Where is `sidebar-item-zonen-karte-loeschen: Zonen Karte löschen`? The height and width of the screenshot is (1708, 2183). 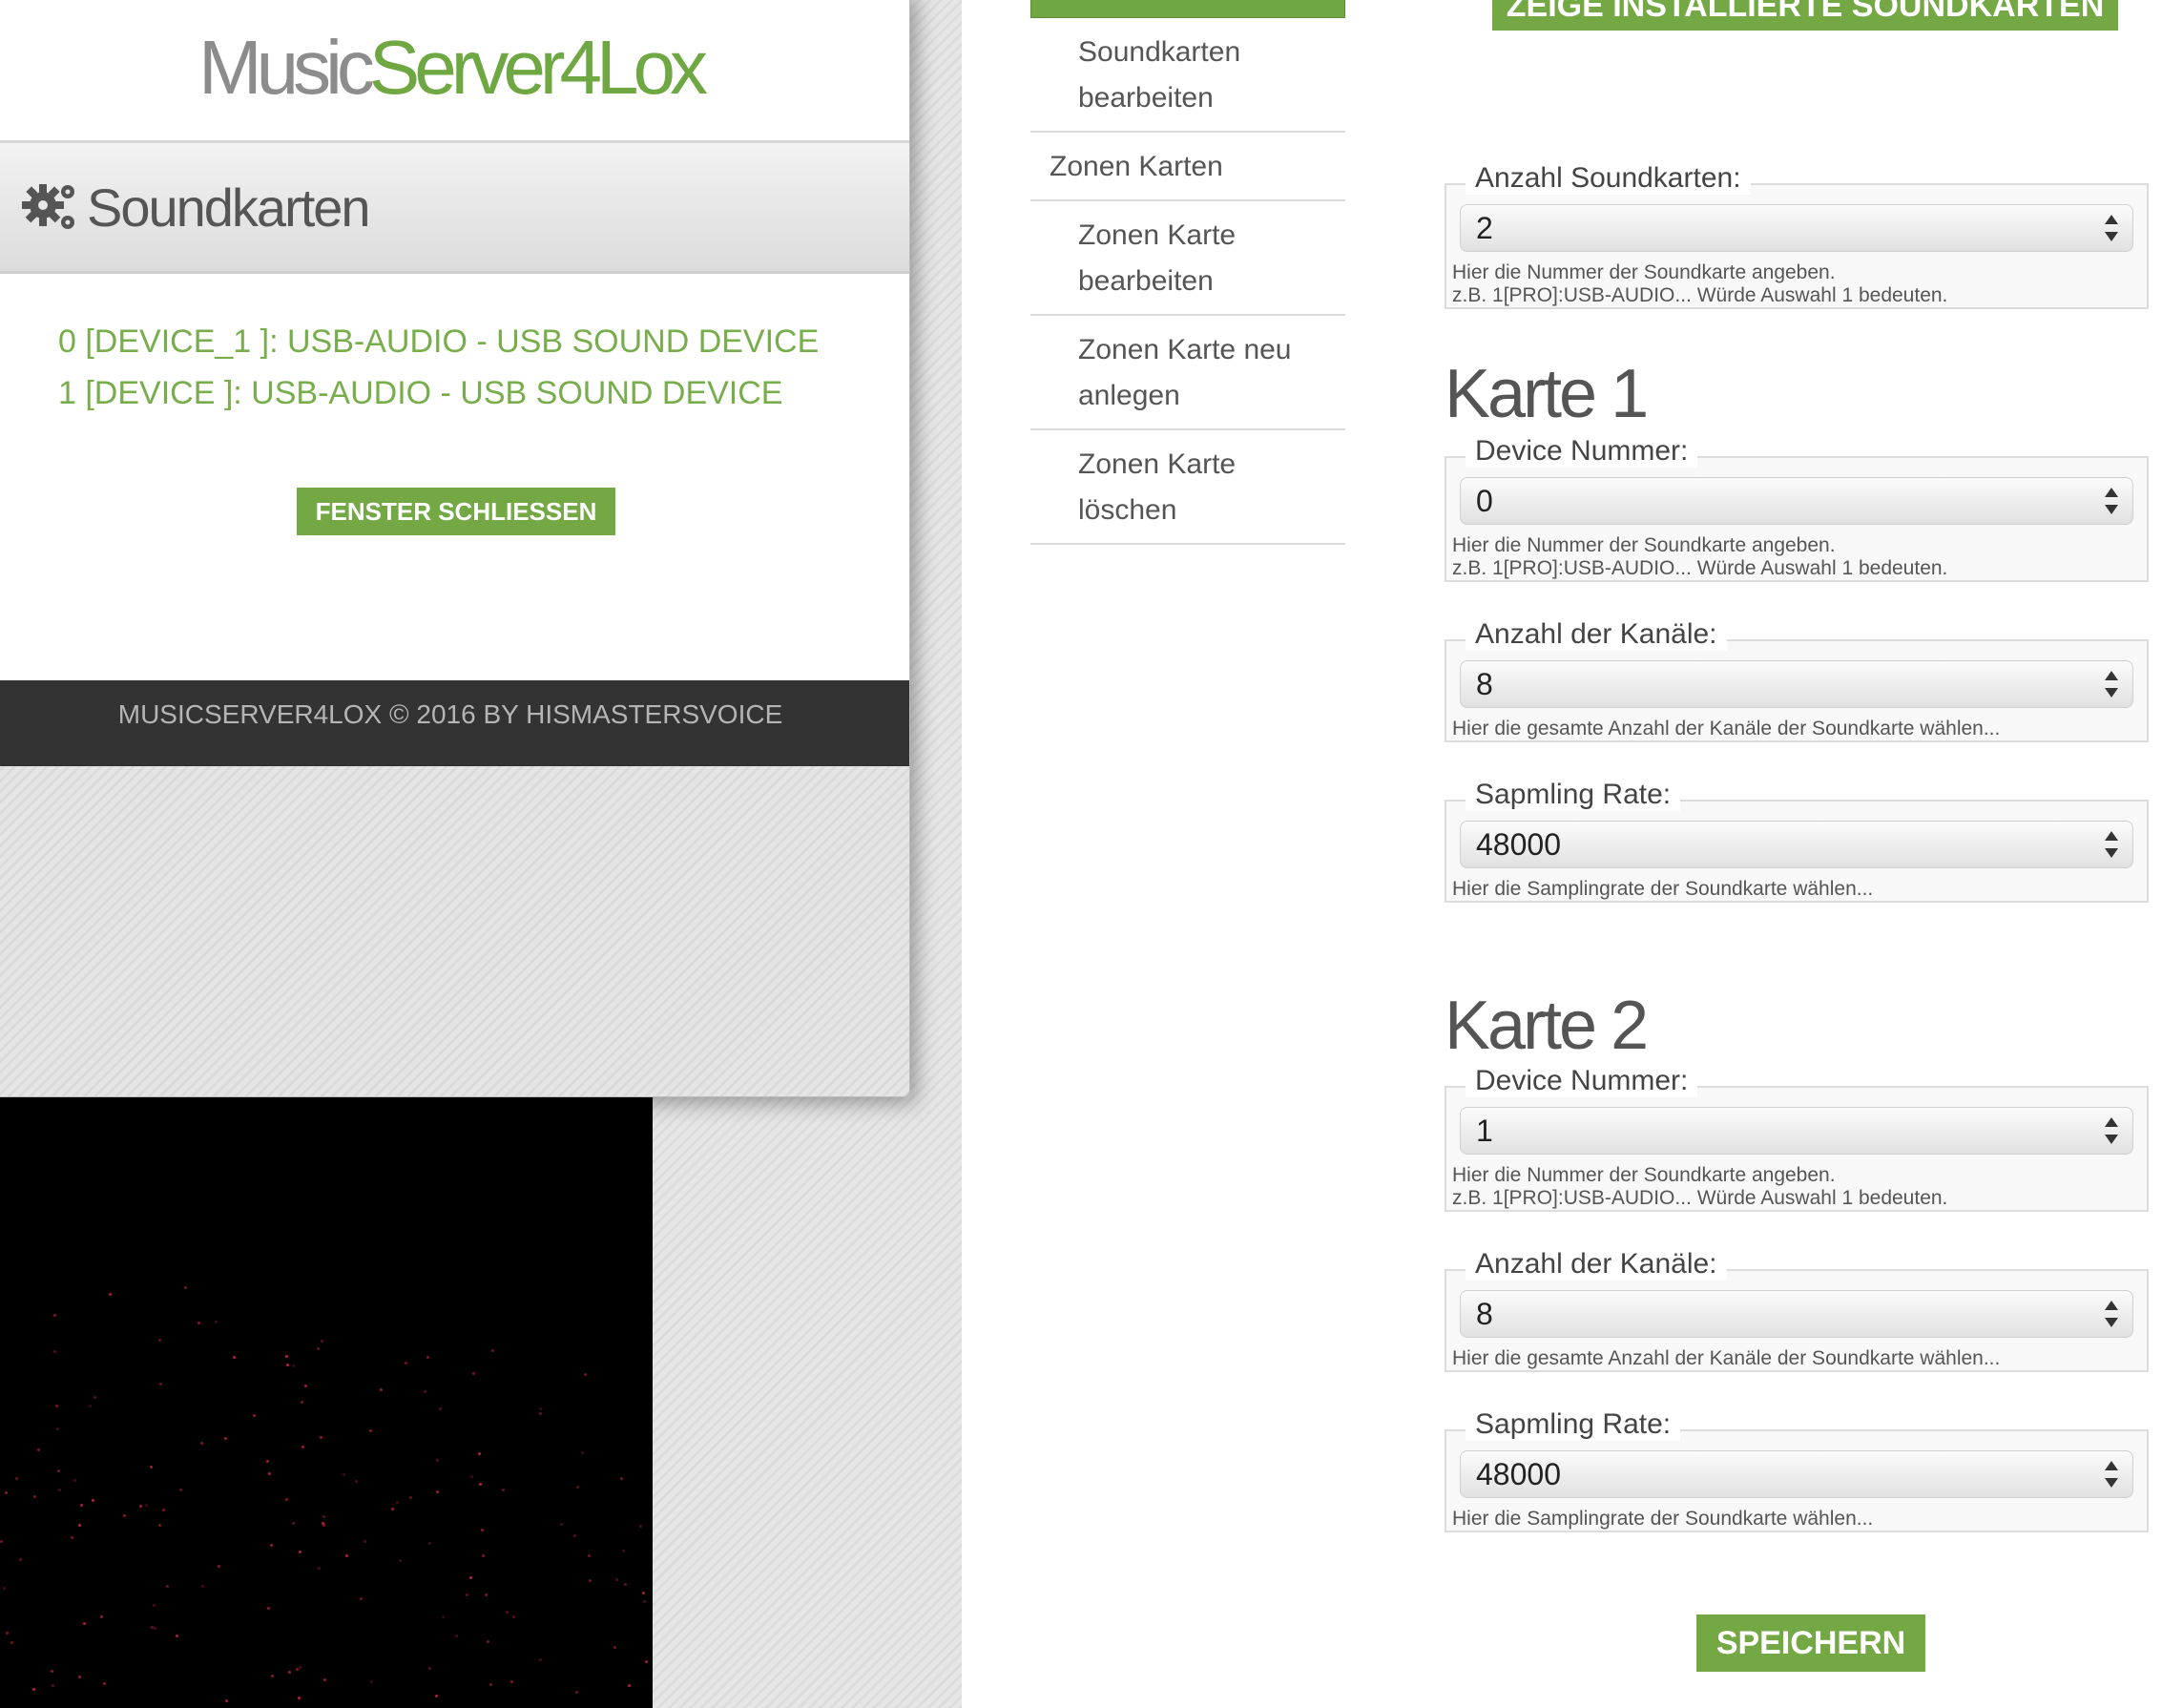 sidebar-item-zonen-karte-loeschen: Zonen Karte löschen is located at coordinates (1187, 487).